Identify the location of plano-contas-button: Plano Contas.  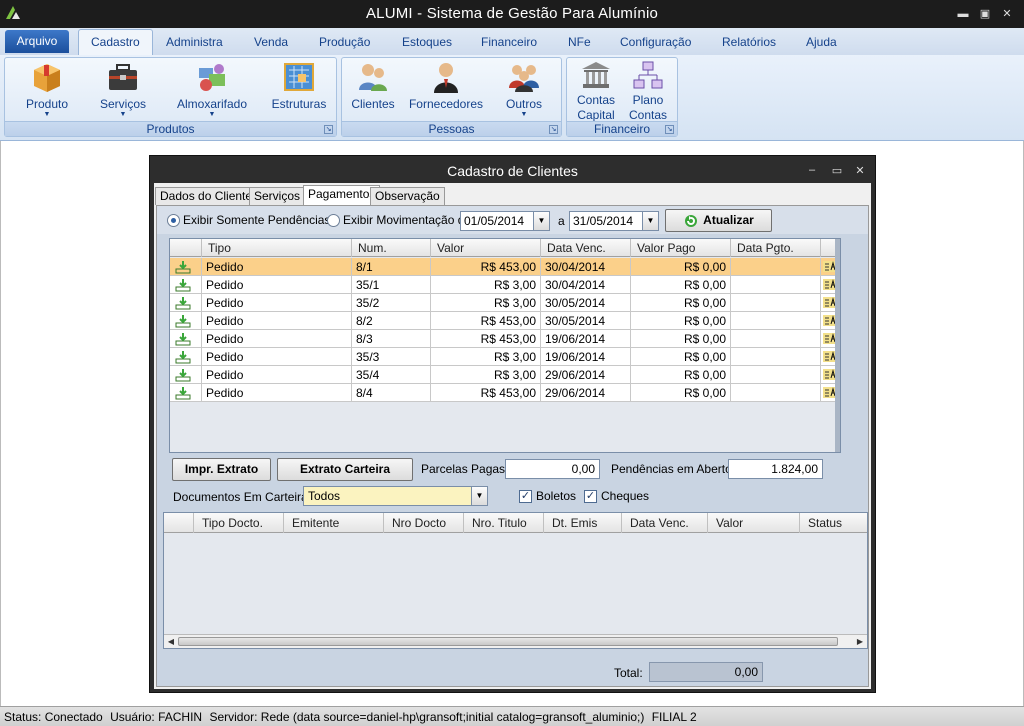
(648, 91).